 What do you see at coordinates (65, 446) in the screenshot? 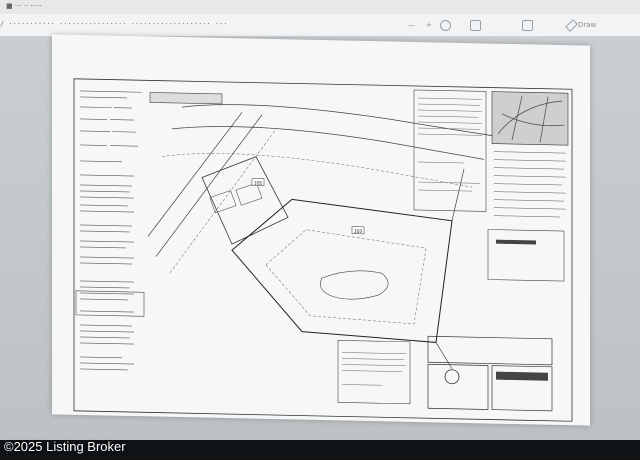
I see `photo-watermark: ©2025 Listing Broker` at bounding box center [65, 446].